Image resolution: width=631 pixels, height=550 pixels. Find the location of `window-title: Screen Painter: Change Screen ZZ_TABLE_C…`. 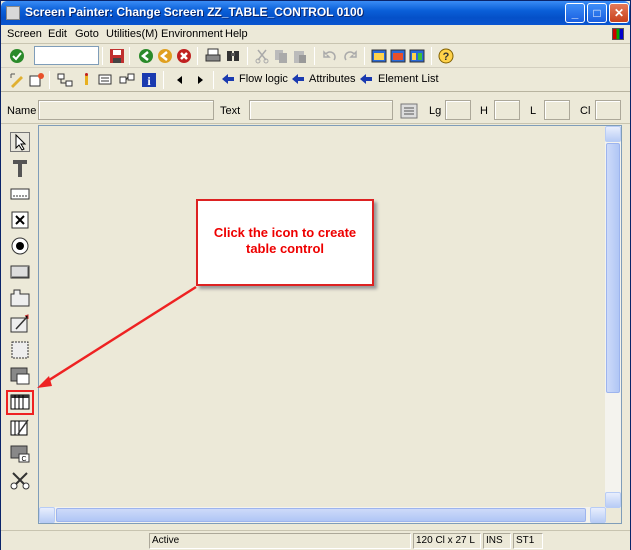

window-title: Screen Painter: Change Screen ZZ_TABLE_C… is located at coordinates (194, 12).